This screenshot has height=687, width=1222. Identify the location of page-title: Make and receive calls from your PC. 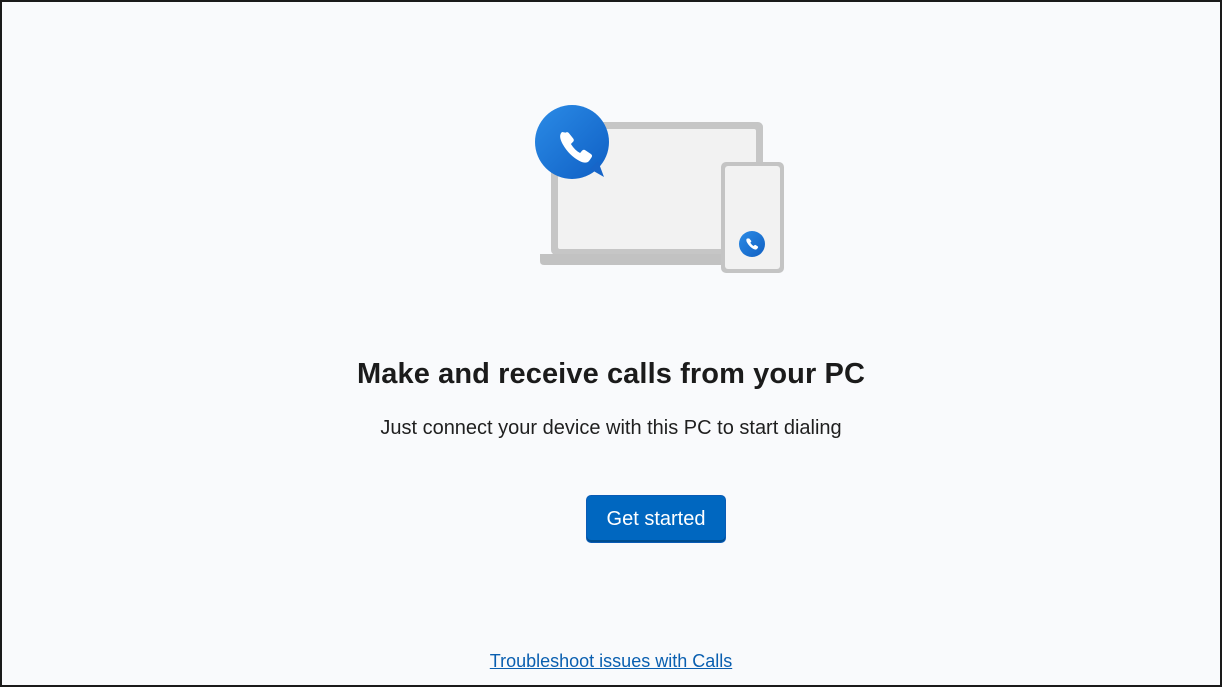
(611, 374).